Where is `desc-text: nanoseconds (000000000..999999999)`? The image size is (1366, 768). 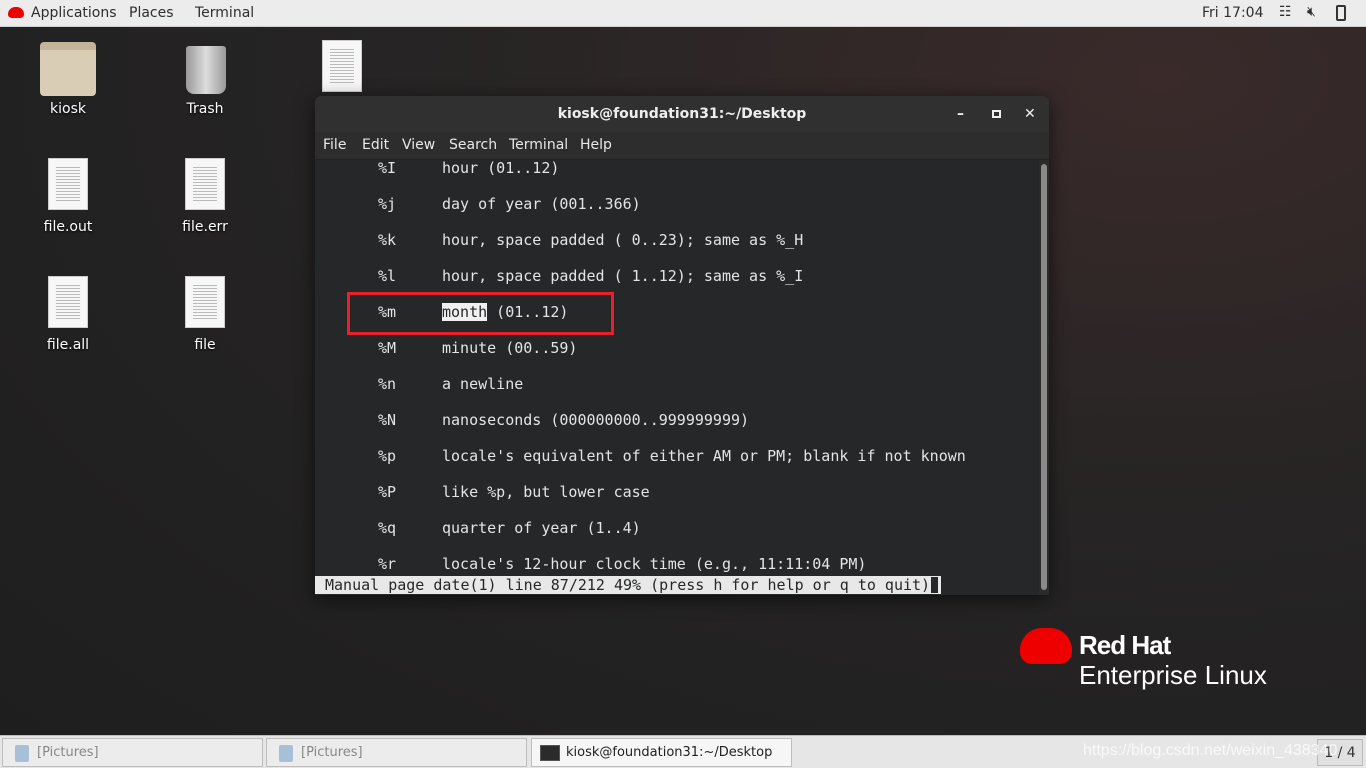
desc-text: nanoseconds (000000000..999999999) is located at coordinates (596, 420).